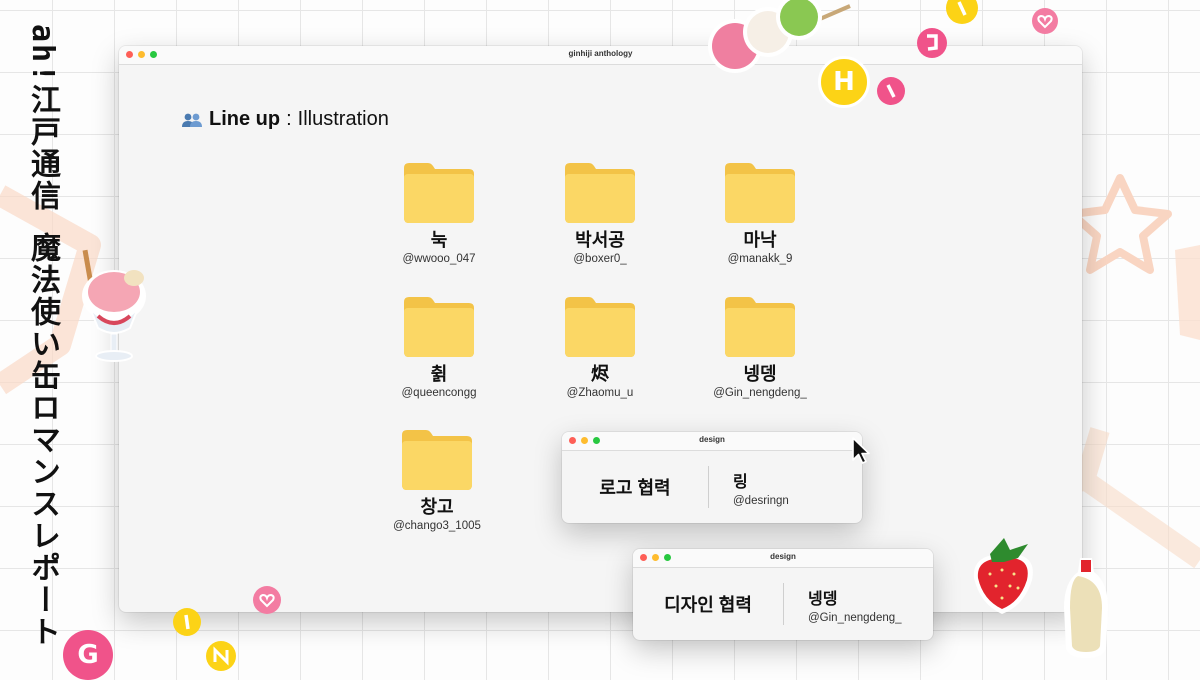 The image size is (1200, 680). What do you see at coordinates (1086, 608) in the screenshot?
I see `mayonnaise-sticker` at bounding box center [1086, 608].